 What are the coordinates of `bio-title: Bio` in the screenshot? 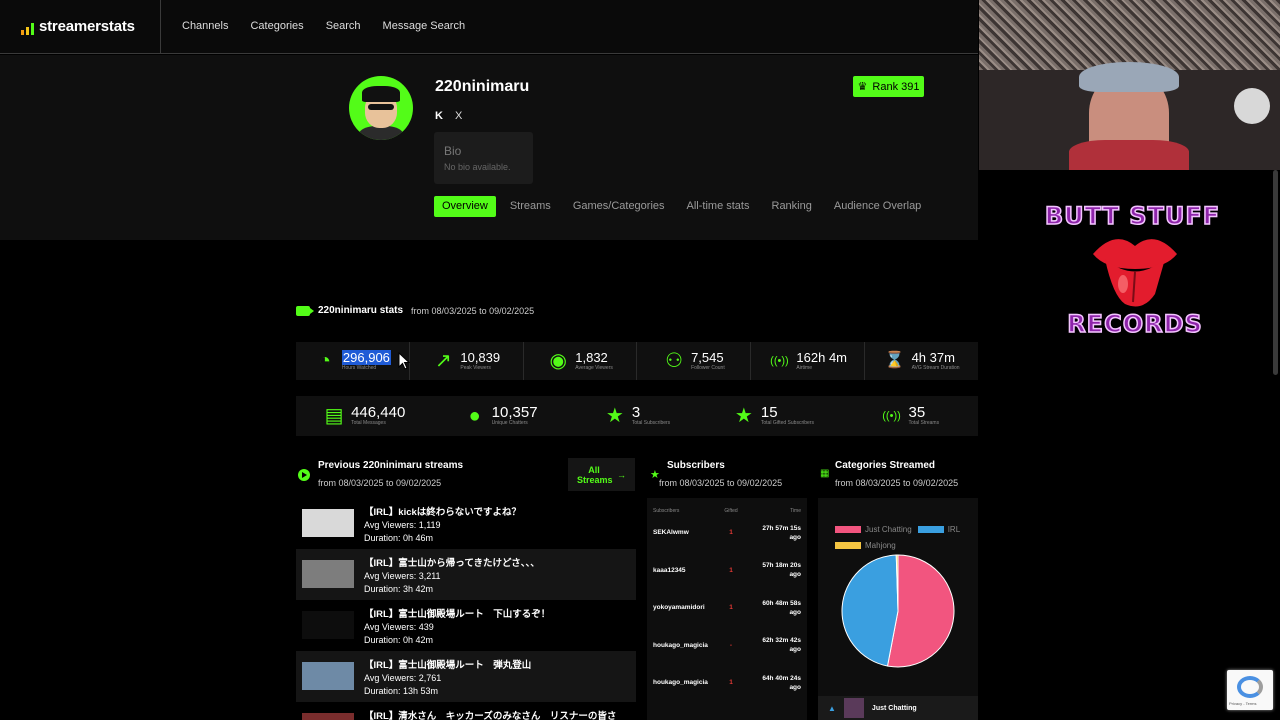 It's located at (453, 151).